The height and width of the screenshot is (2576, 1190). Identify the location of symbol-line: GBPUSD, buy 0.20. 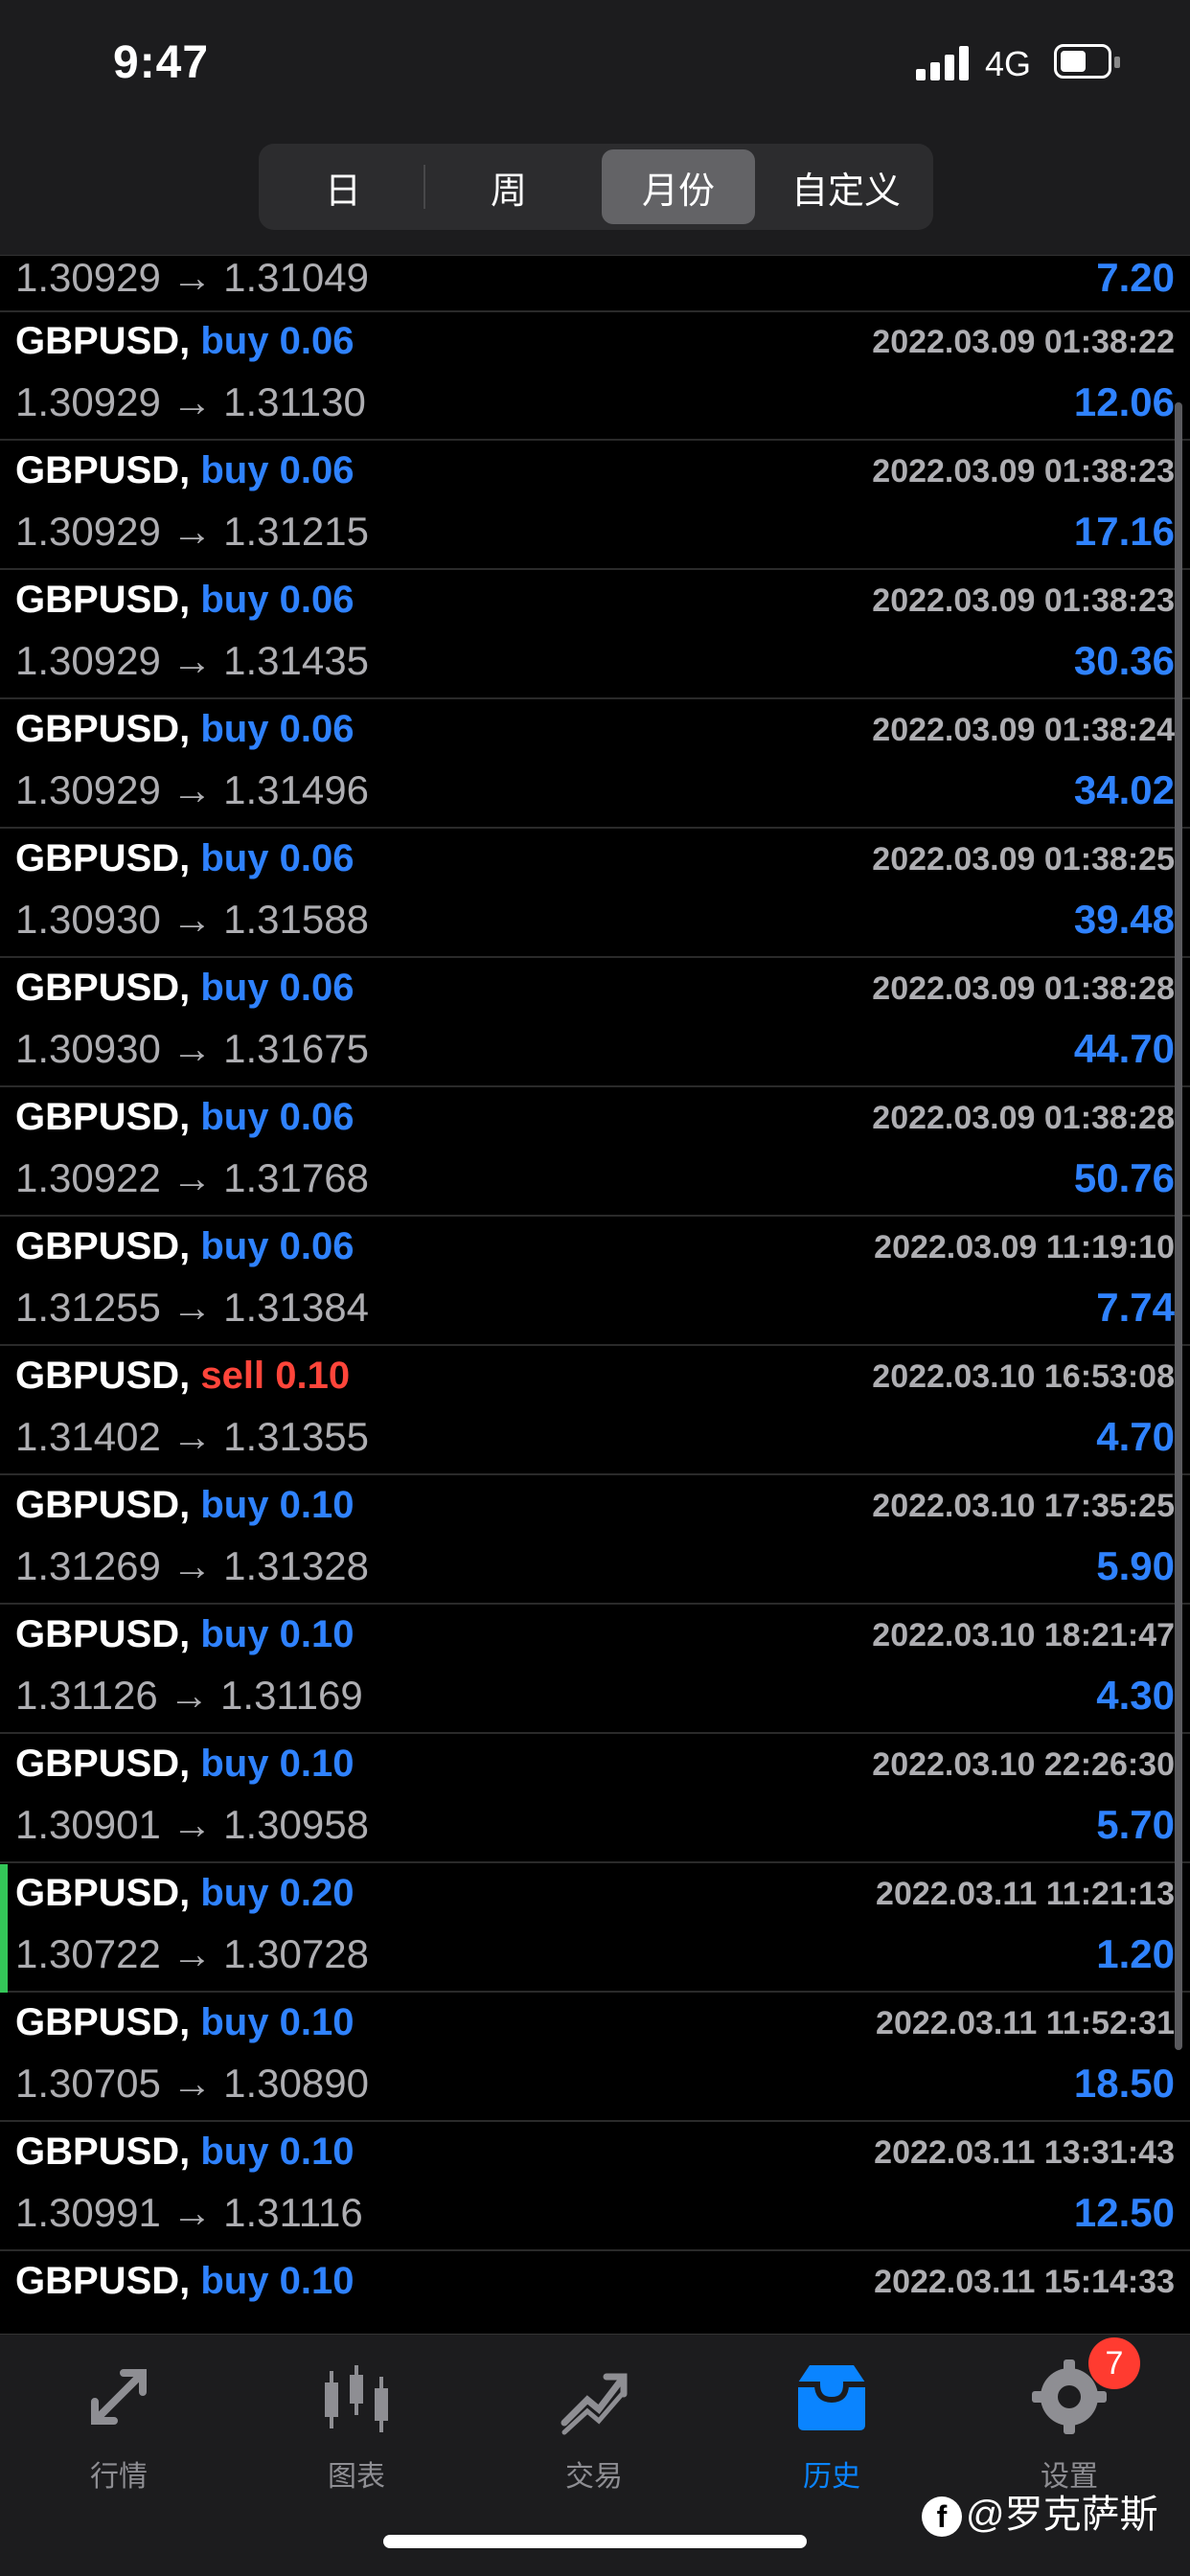
(185, 1893).